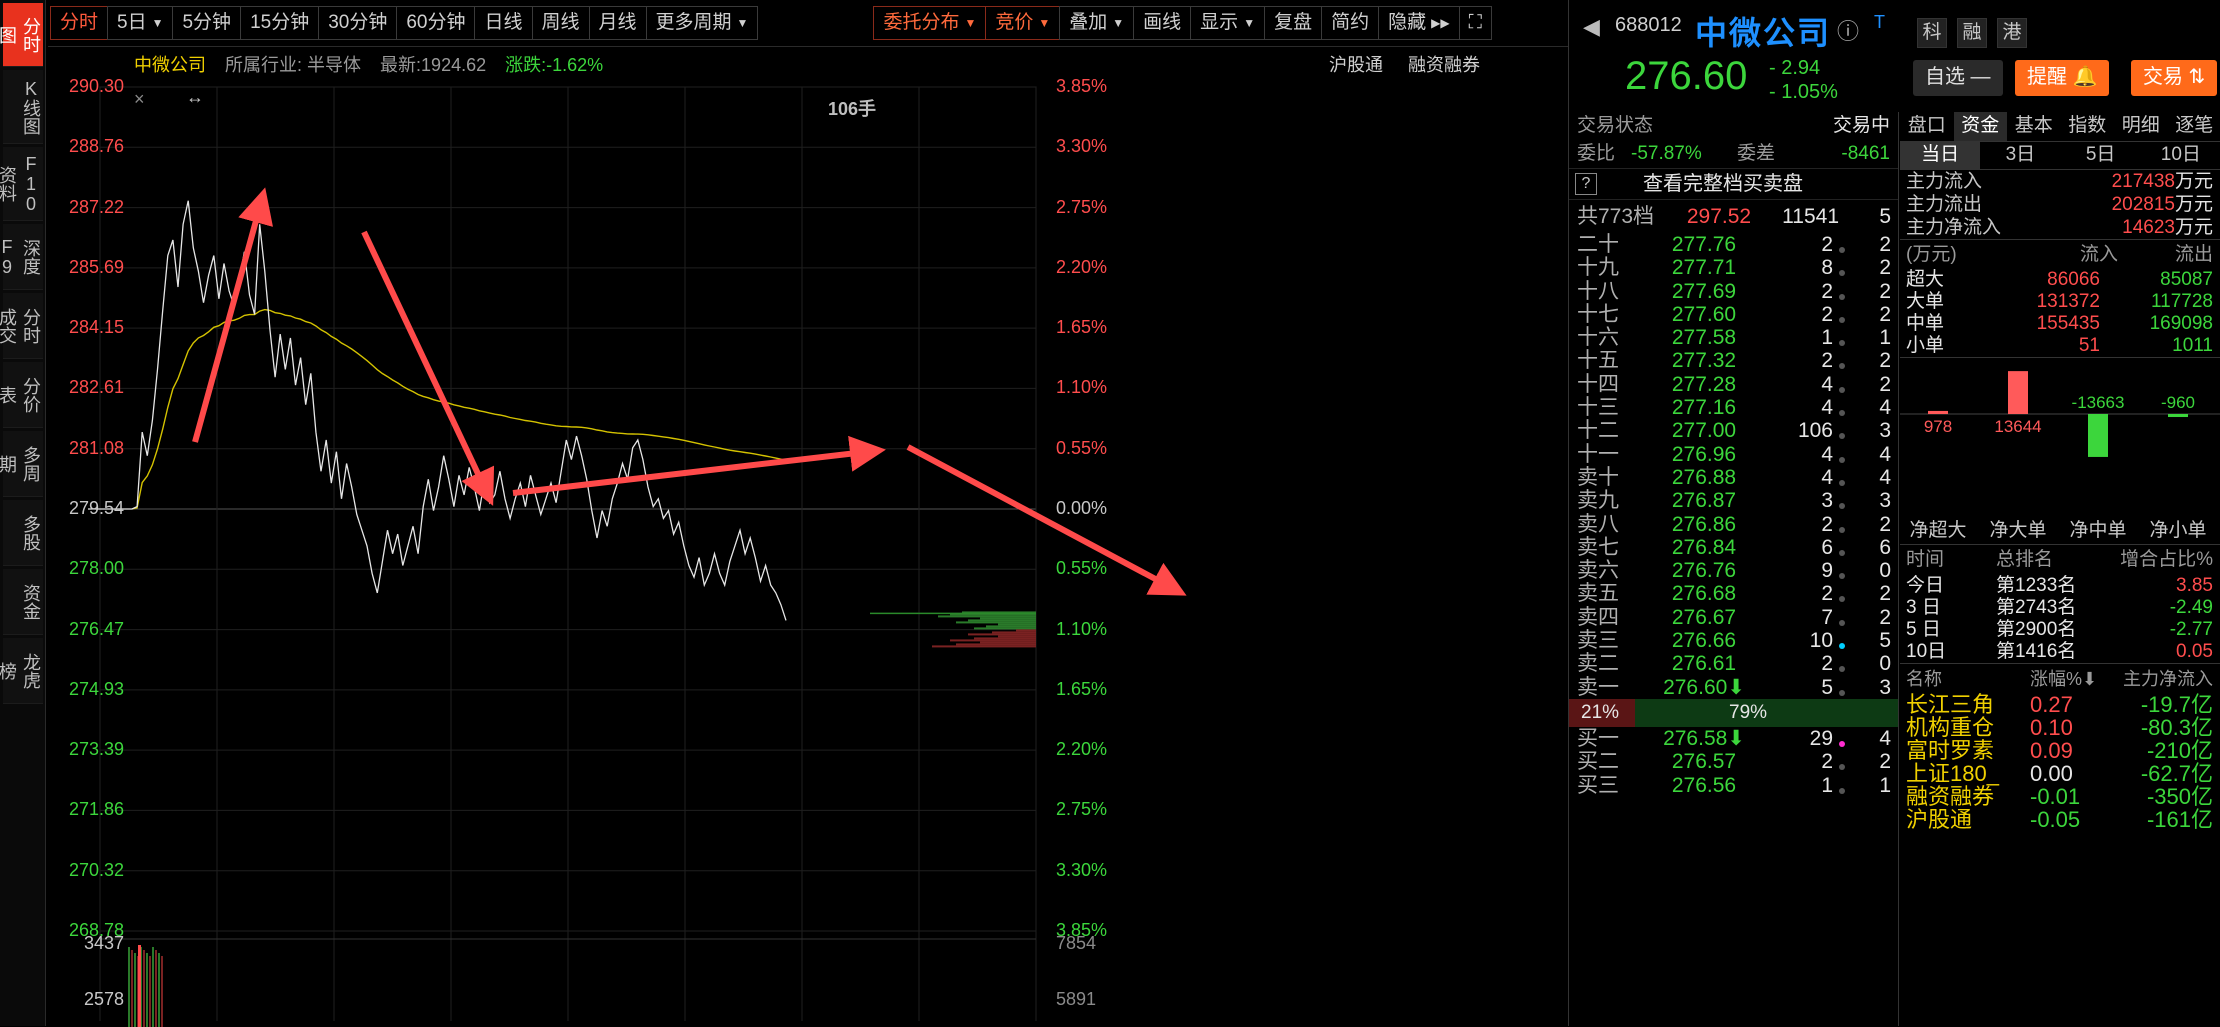 This screenshot has width=2220, height=1027. What do you see at coordinates (2181, 324) in the screenshot?
I see `flow-row-out: 169098` at bounding box center [2181, 324].